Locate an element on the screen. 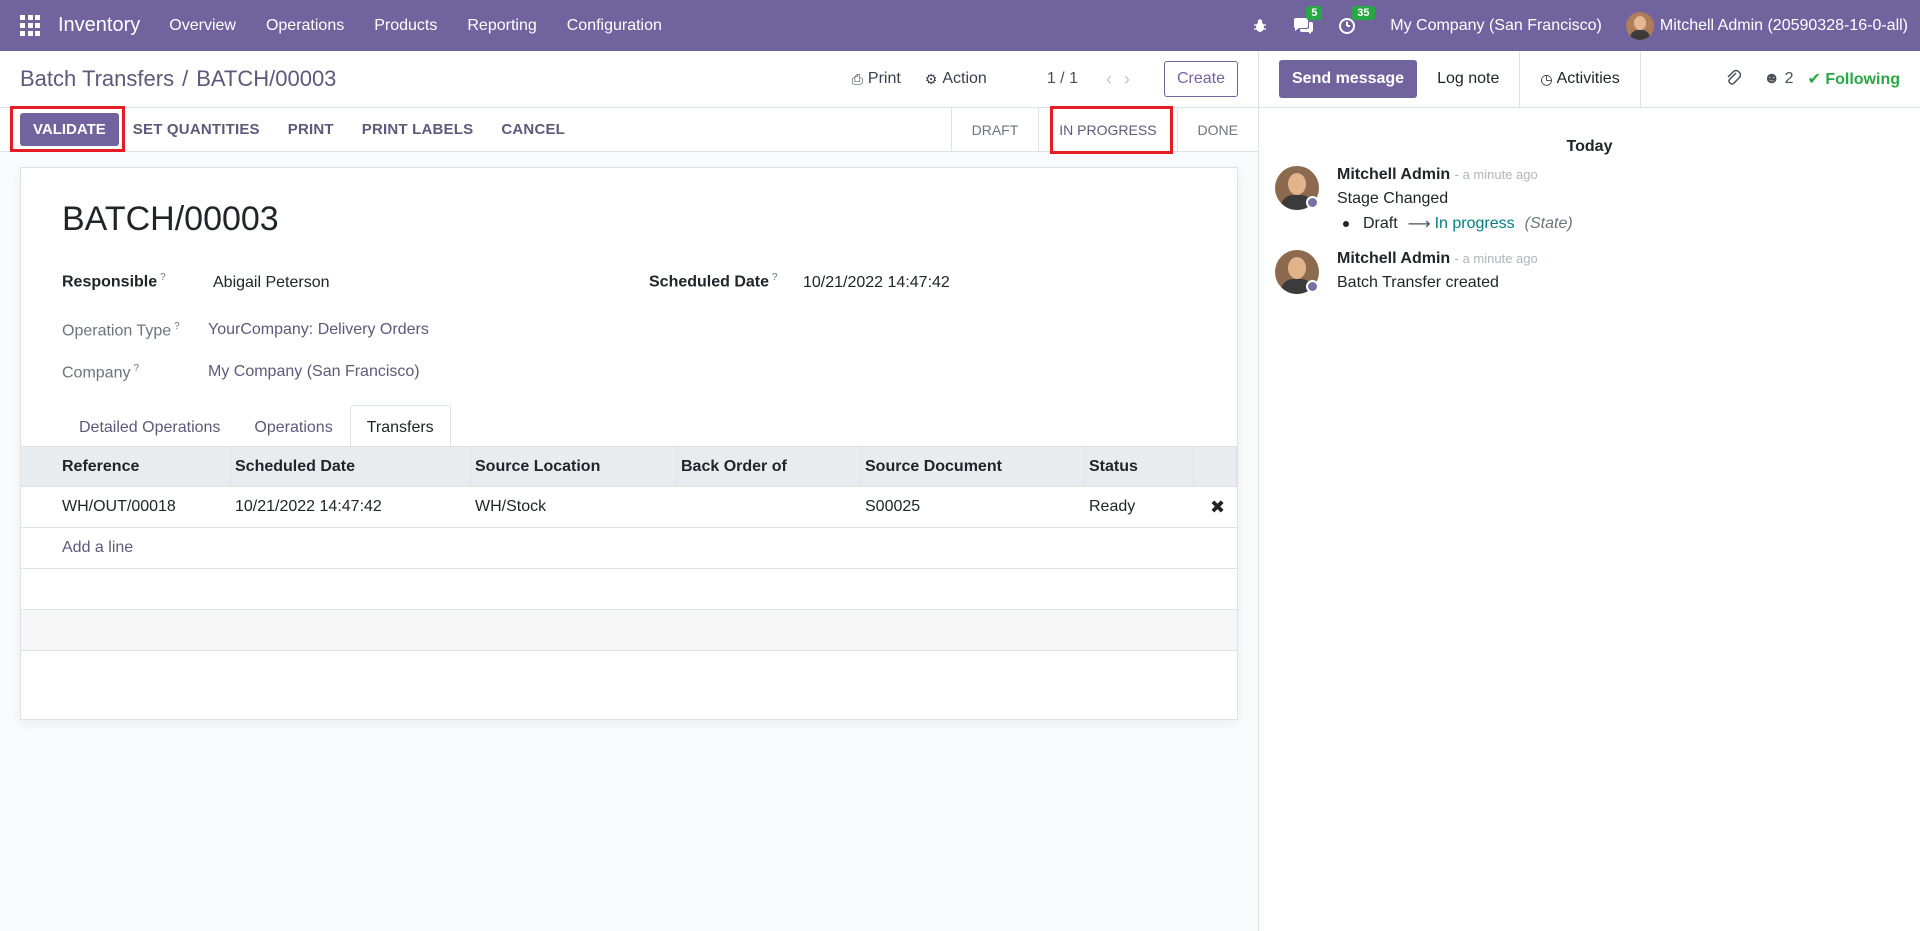 This screenshot has width=1920, height=931. operation-type-label-text: Operation Type is located at coordinates (117, 331).